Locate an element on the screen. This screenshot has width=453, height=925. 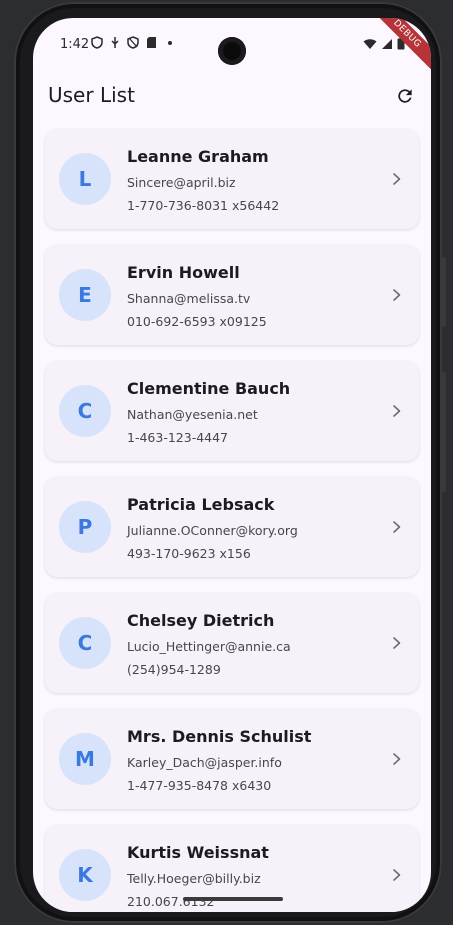
user-name: Leanne Graham is located at coordinates (198, 156).